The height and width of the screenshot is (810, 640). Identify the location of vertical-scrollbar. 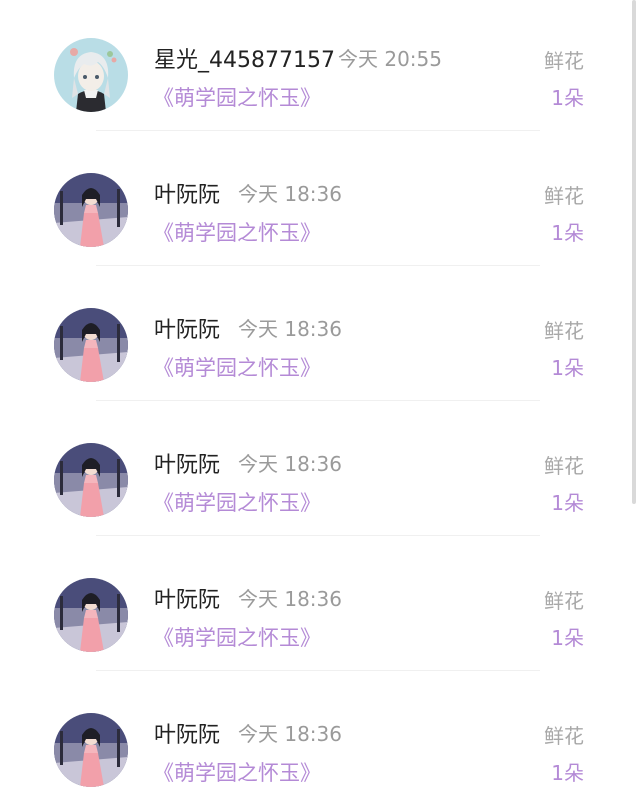
(634, 252).